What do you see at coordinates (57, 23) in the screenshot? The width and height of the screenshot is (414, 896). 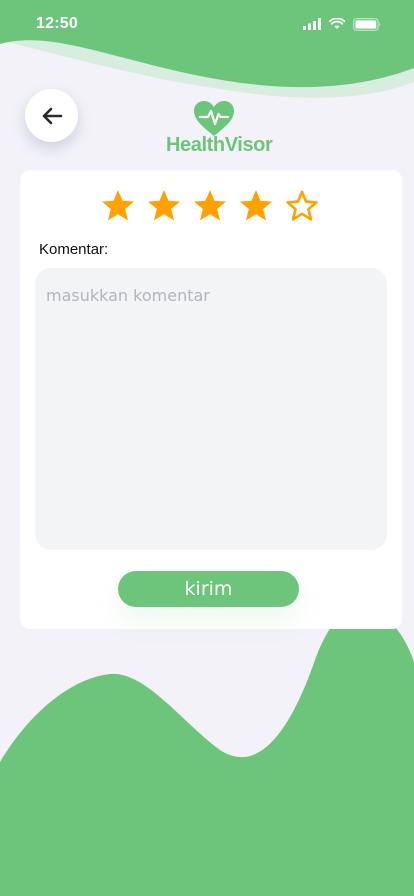 I see `status-time: 12:50` at bounding box center [57, 23].